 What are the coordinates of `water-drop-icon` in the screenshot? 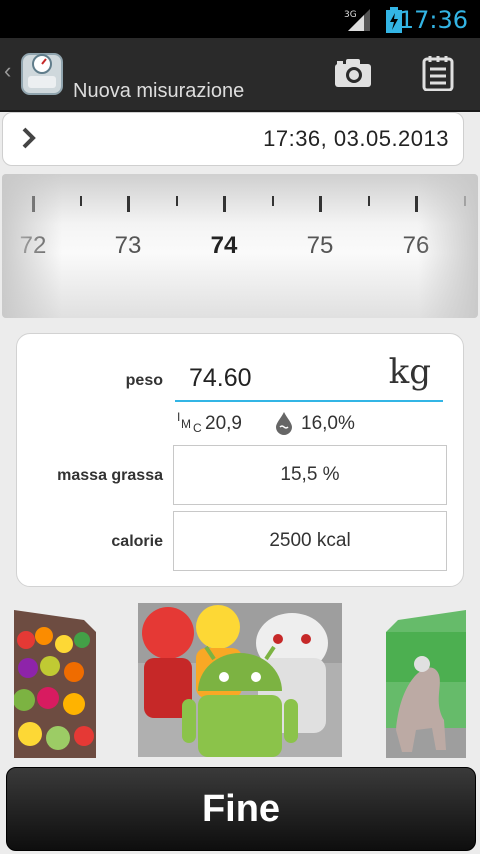 It's located at (284, 423).